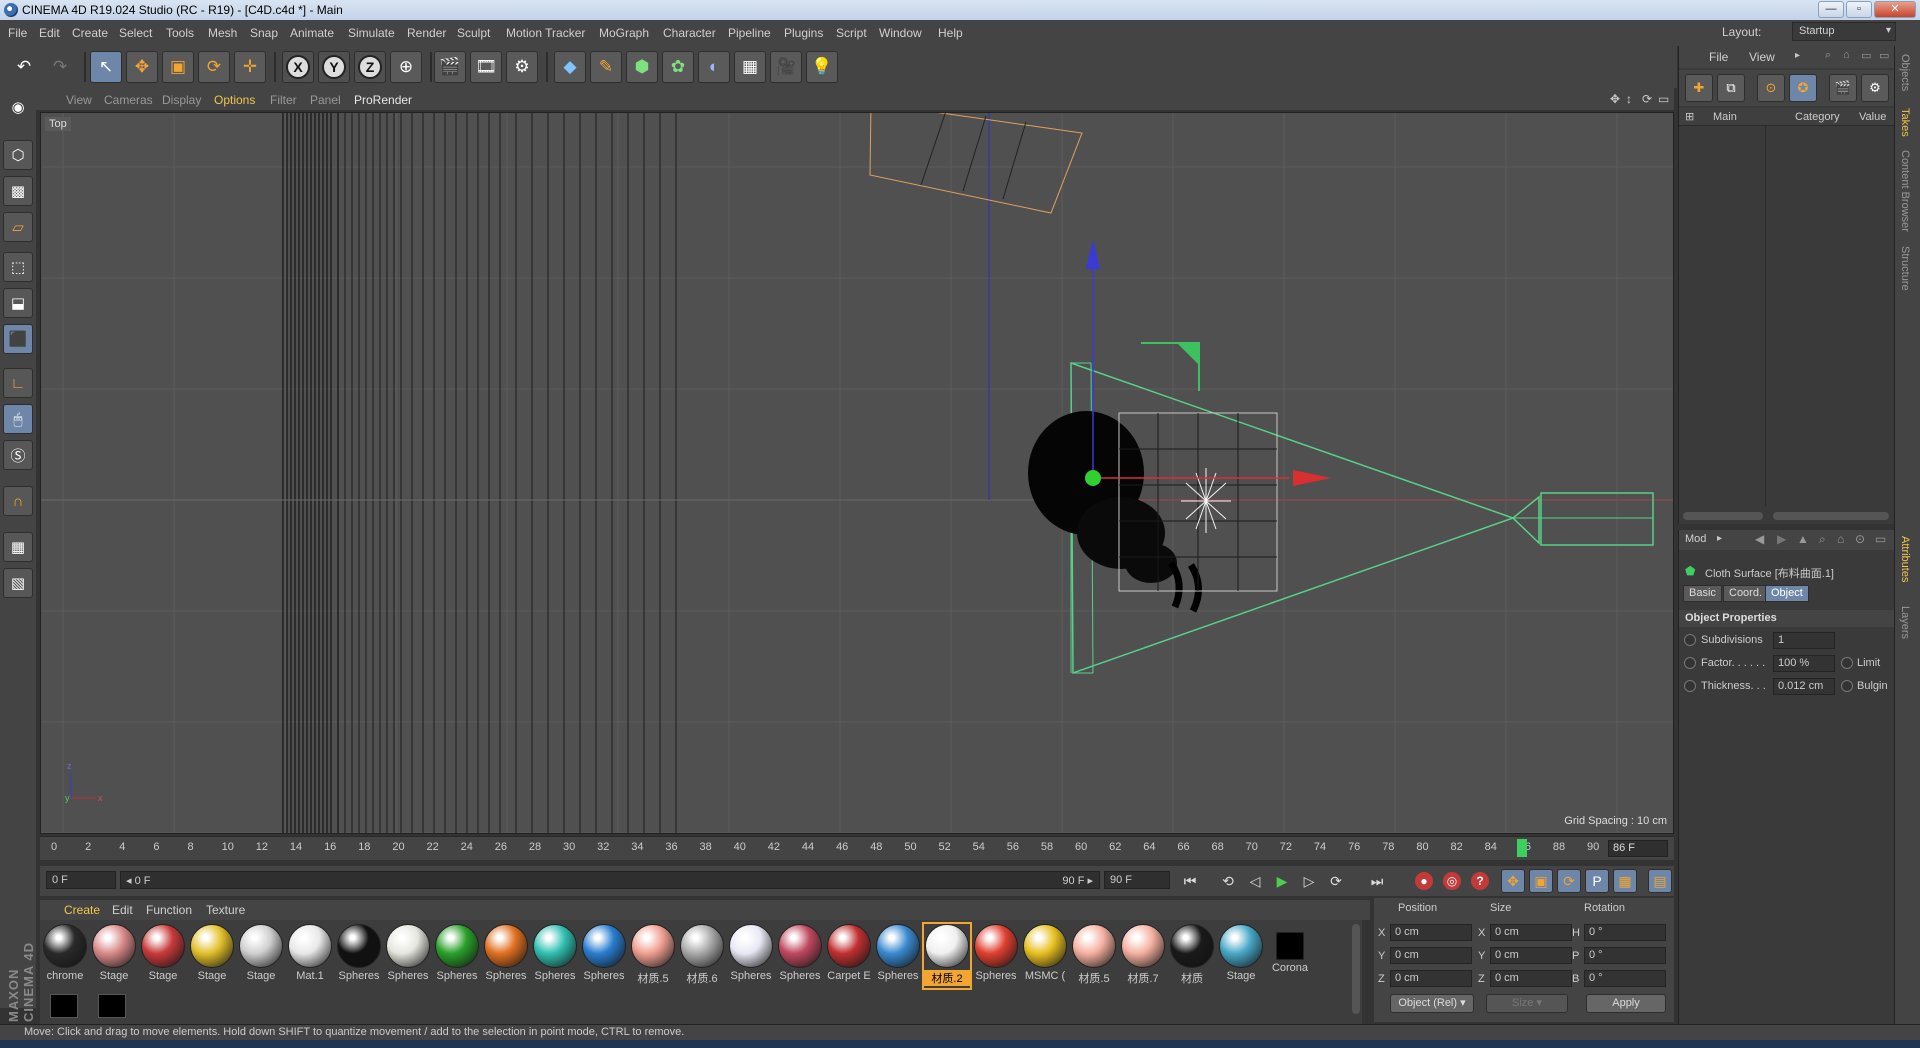  What do you see at coordinates (1626, 1003) in the screenshot?
I see `apply-button: Apply` at bounding box center [1626, 1003].